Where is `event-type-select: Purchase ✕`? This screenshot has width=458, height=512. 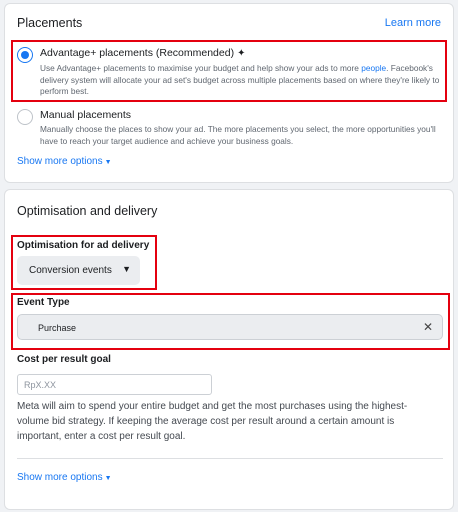
event-type-select: Purchase ✕ is located at coordinates (230, 327).